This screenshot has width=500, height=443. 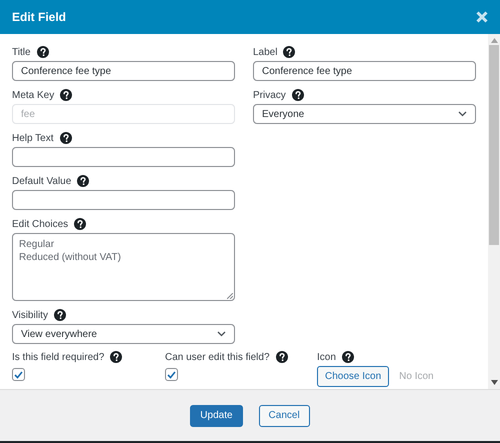 I want to click on dialog-title: Edit Field, so click(x=39, y=17).